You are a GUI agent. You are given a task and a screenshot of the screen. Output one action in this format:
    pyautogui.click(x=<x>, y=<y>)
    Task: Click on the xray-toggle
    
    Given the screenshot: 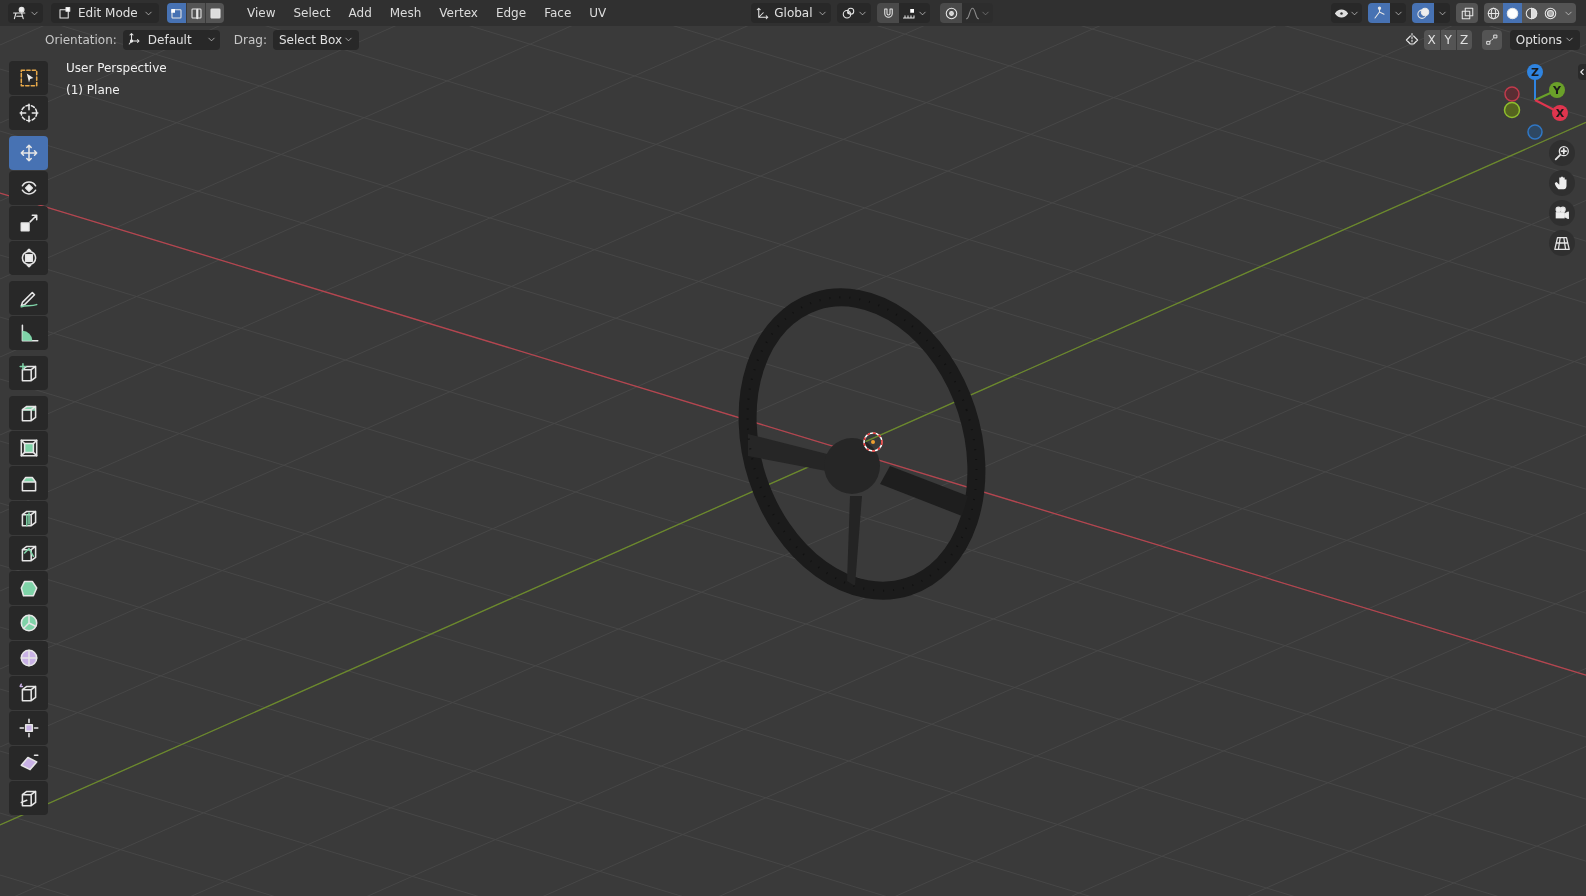 What is the action you would take?
    pyautogui.click(x=1467, y=13)
    